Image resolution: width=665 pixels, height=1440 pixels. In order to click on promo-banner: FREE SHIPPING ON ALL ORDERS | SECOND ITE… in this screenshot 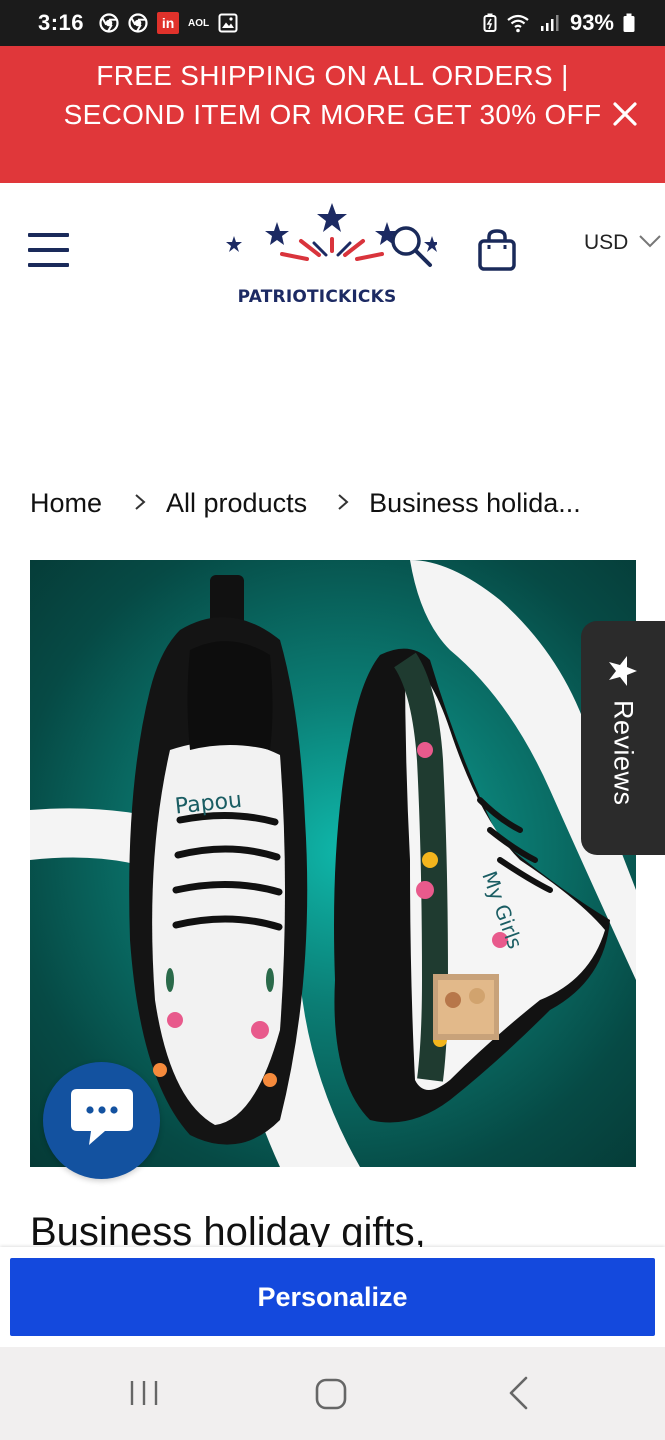, I will do `click(332, 114)`.